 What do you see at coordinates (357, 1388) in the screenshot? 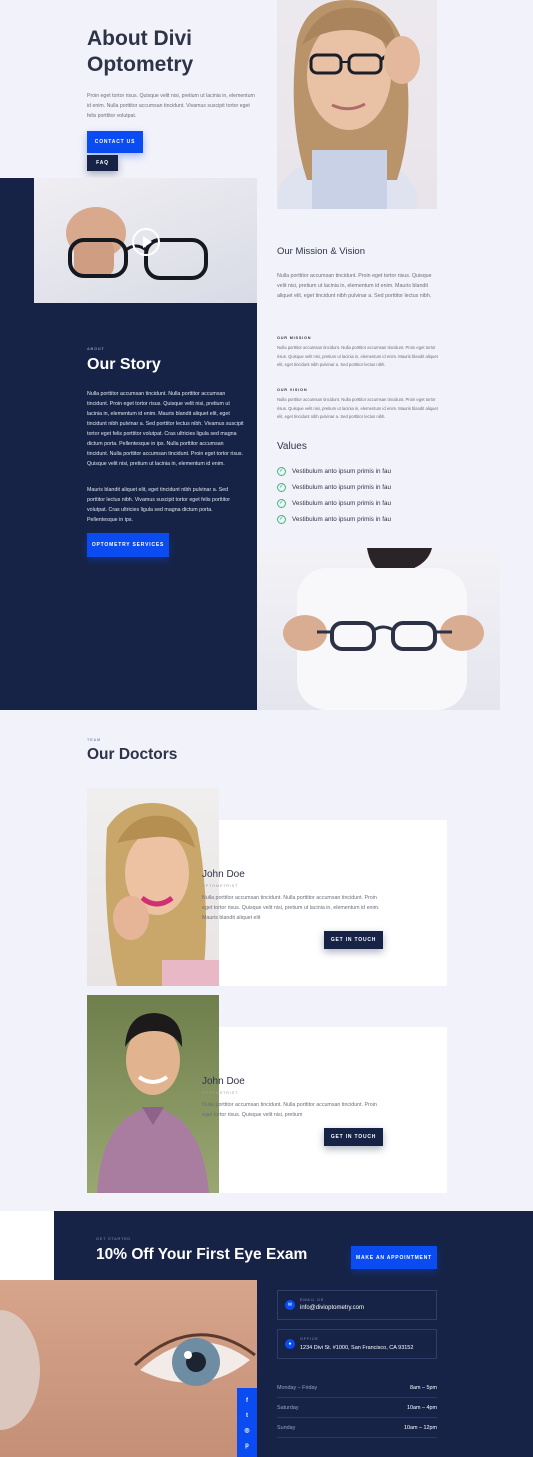
I see `hours-row: Monday – Friday 8am – 5pm` at bounding box center [357, 1388].